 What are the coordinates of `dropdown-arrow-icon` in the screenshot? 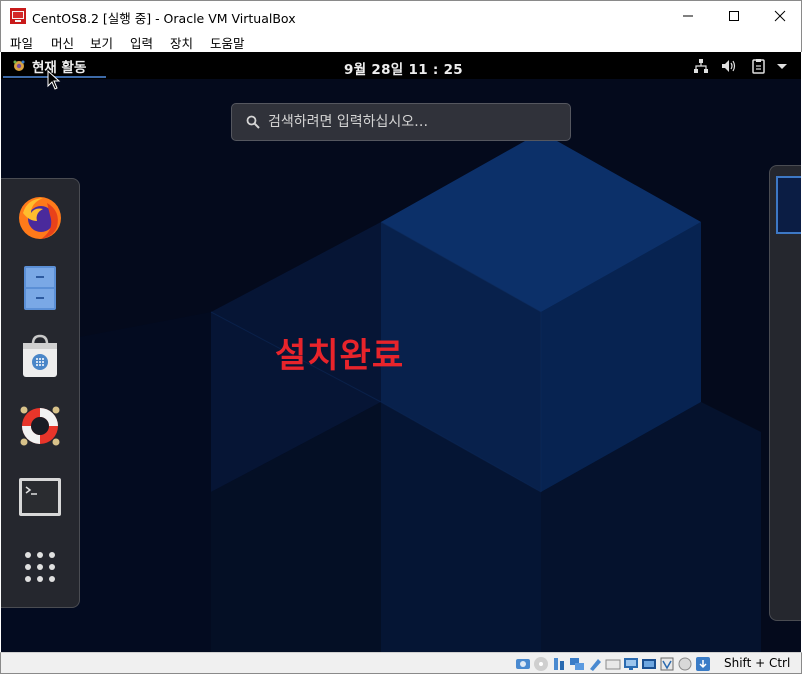 It's located at (782, 66).